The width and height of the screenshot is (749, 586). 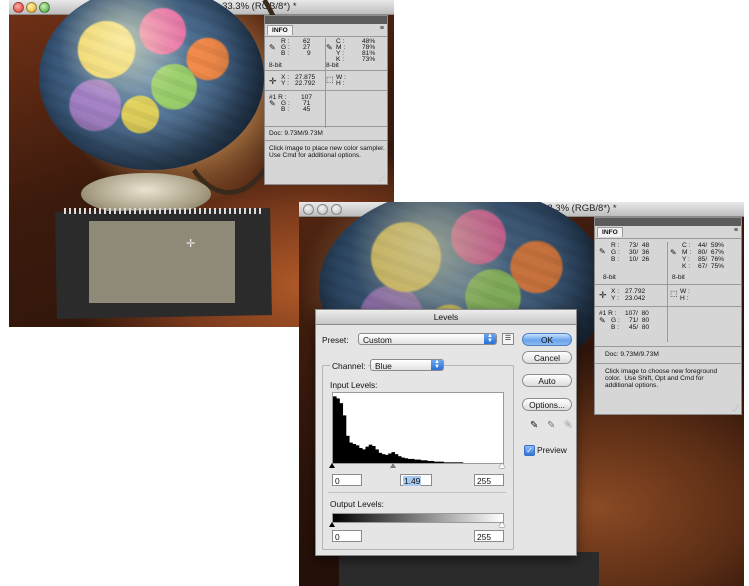 I want to click on bit-depth-right: 8-bit, so click(x=678, y=277).